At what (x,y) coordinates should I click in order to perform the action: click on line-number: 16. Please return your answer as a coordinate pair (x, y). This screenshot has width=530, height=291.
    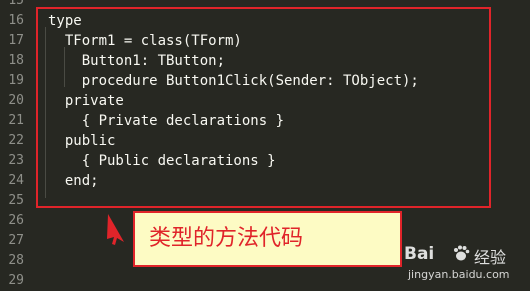
    Looking at the image, I should click on (16, 20).